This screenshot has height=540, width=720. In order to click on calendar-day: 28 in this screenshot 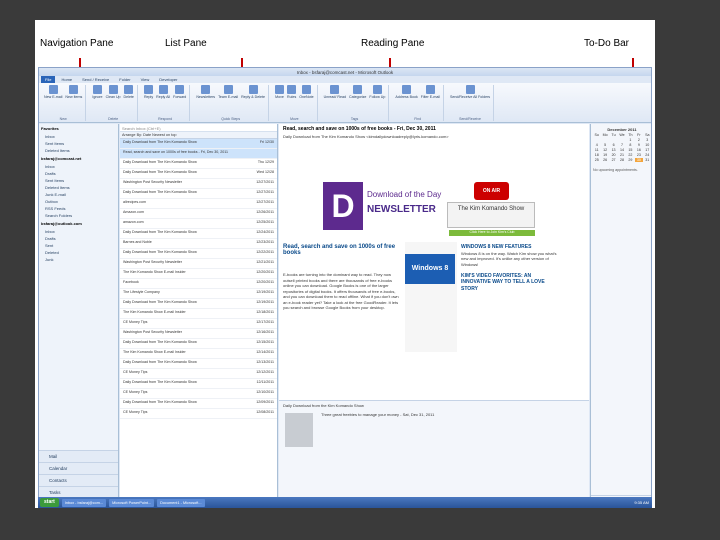, I will do `click(621, 160)`.